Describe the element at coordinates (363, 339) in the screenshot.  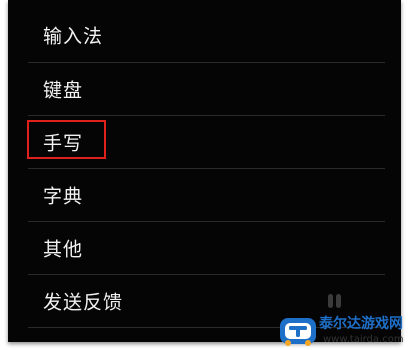
I see `watermark-url: www.tairda.com` at that location.